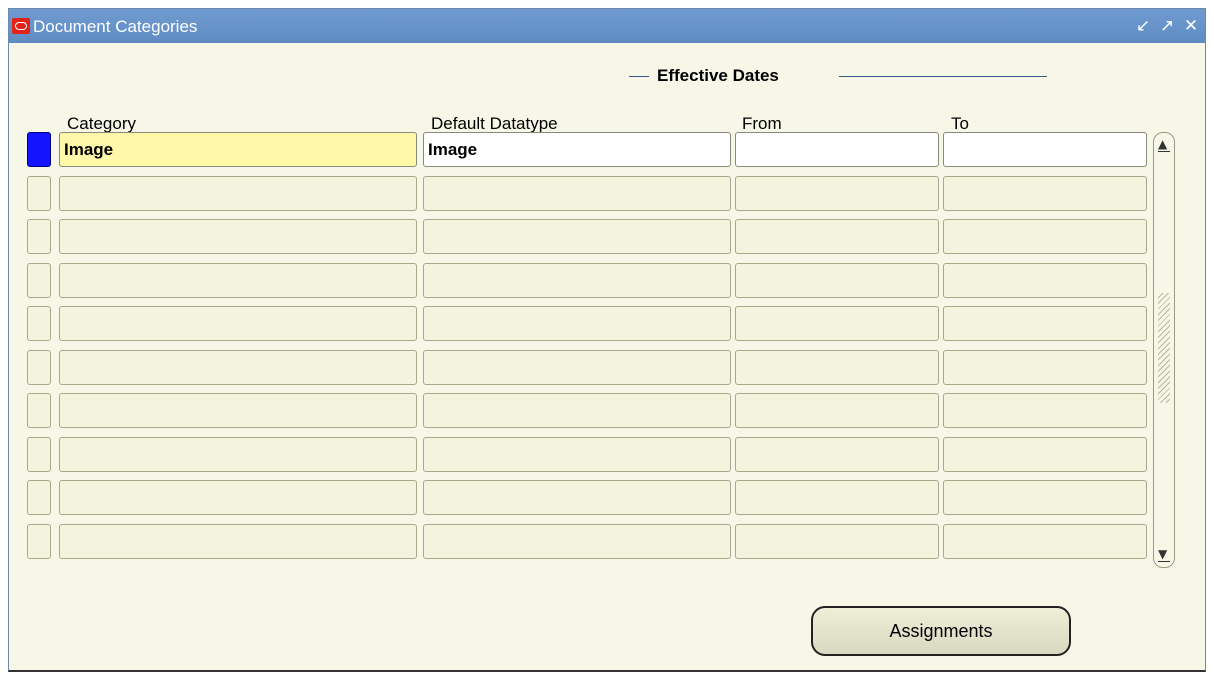 The width and height of the screenshot is (1214, 676). Describe the element at coordinates (115, 26) in the screenshot. I see `window-title: Document Categories` at that location.